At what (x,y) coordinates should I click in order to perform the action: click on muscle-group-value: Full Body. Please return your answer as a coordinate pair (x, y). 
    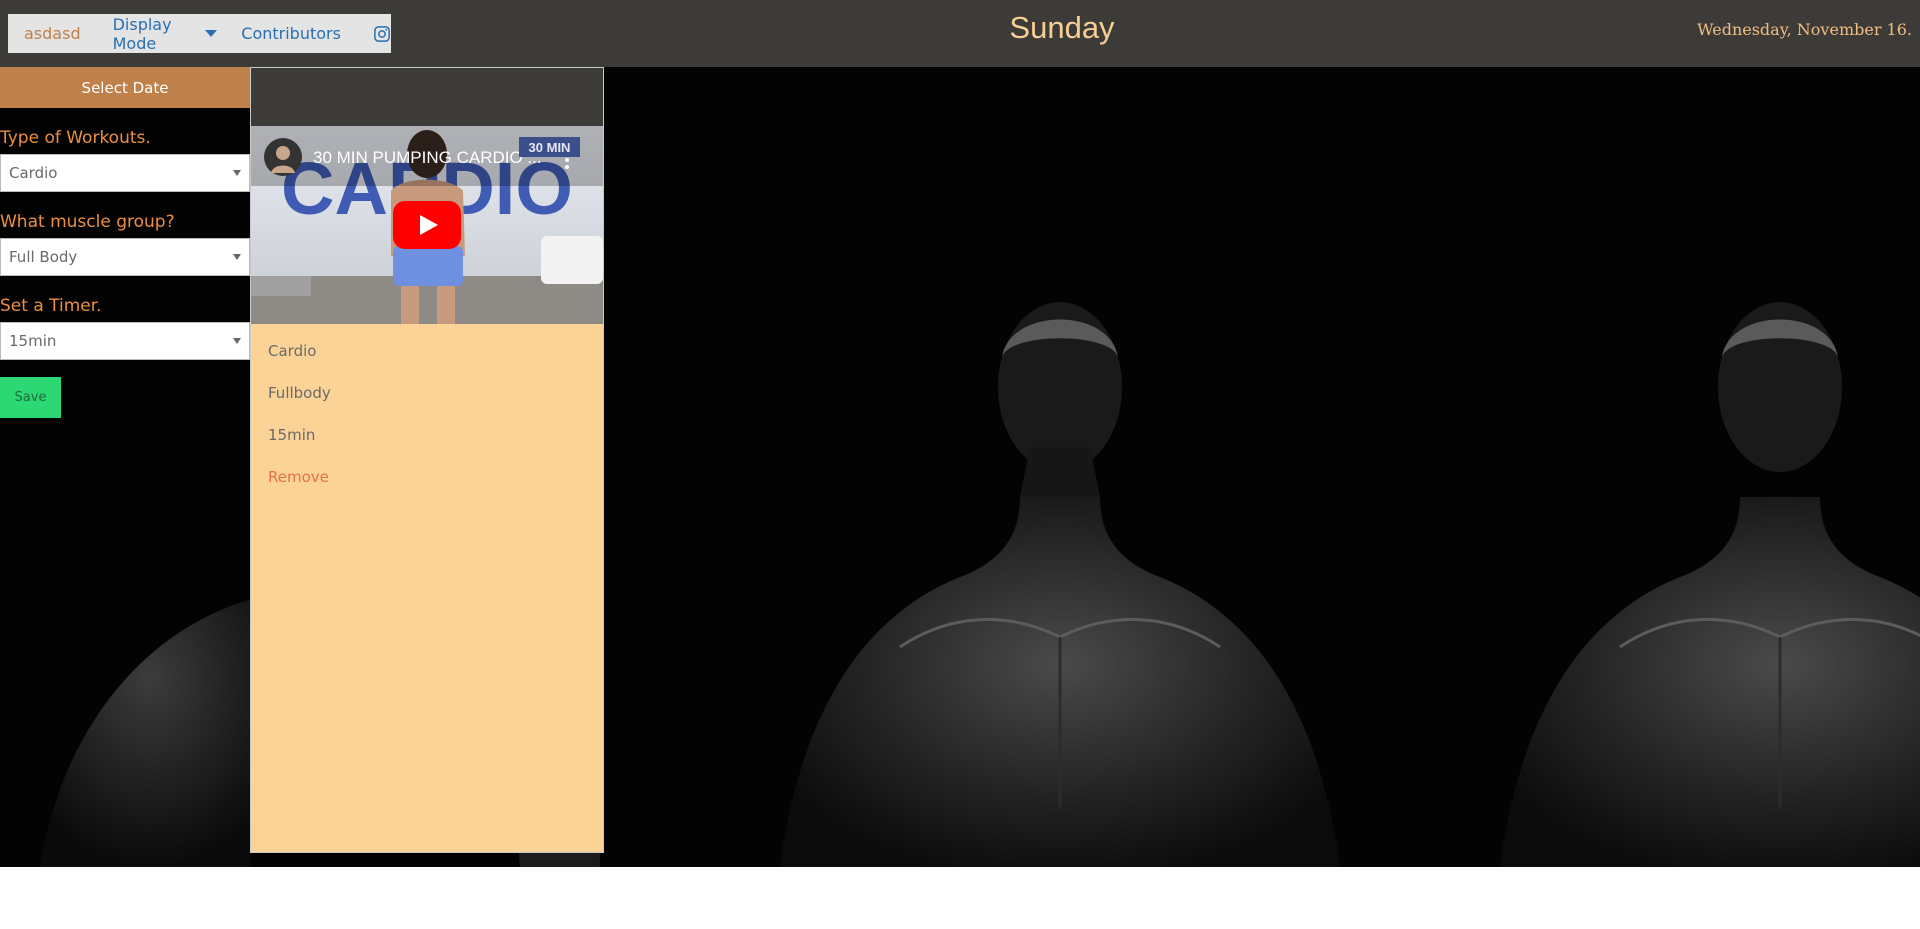
    Looking at the image, I should click on (43, 257).